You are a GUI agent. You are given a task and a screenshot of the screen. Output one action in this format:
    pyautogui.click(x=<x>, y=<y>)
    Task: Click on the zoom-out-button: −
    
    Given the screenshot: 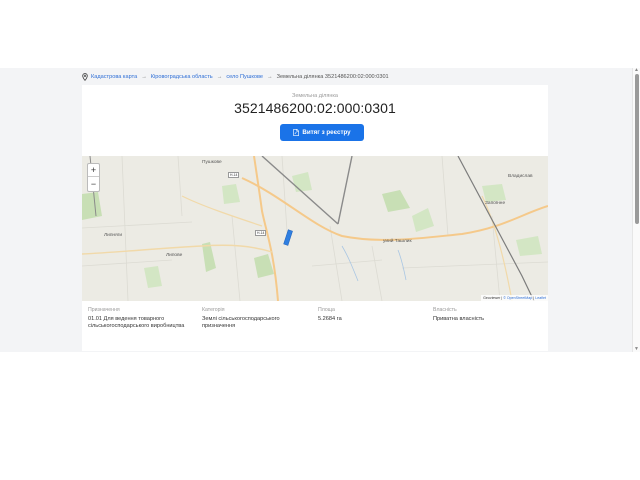 What is the action you would take?
    pyautogui.click(x=93, y=183)
    